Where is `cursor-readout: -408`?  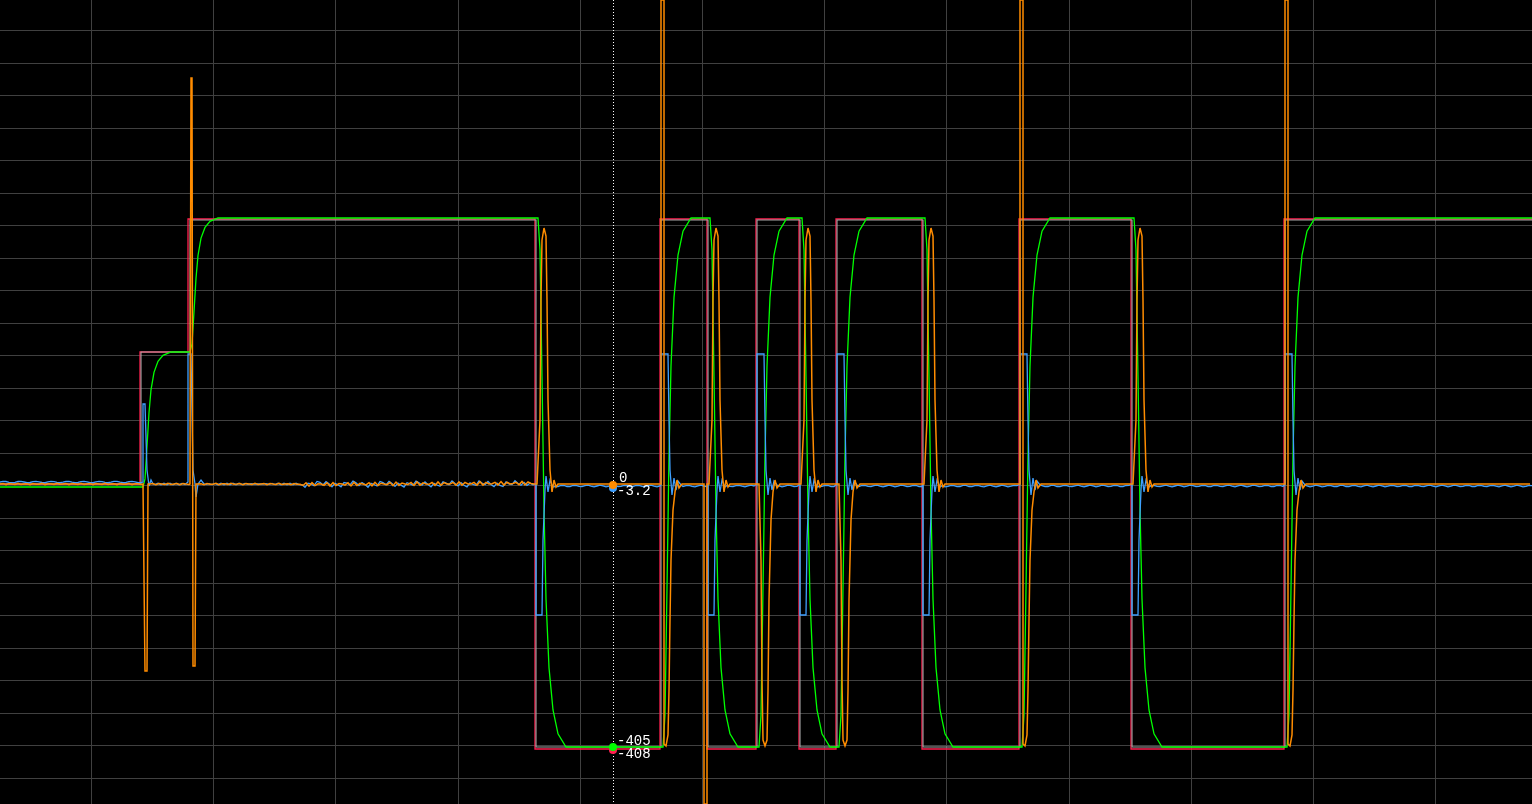
cursor-readout: -408 is located at coordinates (634, 754).